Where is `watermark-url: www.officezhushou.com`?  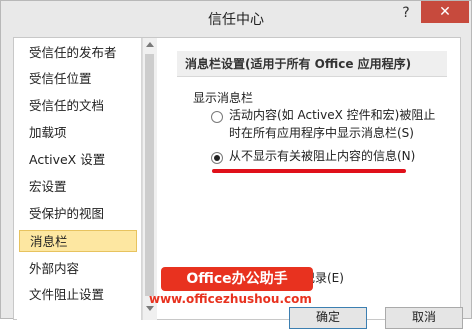
watermark-url: www.officezhushou.com is located at coordinates (230, 299).